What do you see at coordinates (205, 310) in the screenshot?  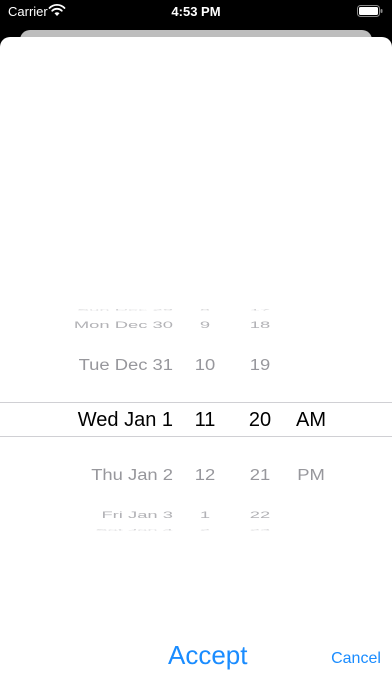 I see `hour-wheel-item: 8` at bounding box center [205, 310].